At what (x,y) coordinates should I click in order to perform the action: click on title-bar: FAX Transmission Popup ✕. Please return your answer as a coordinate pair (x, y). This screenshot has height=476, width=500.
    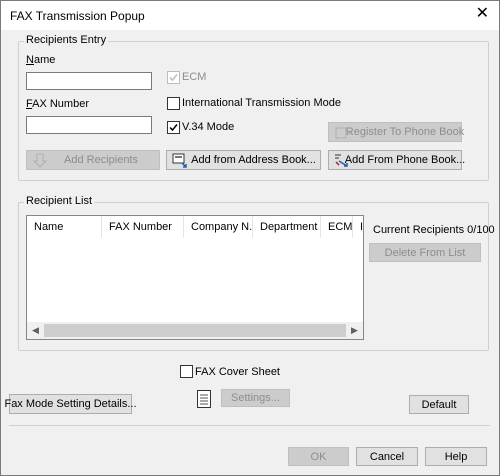
    Looking at the image, I should click on (250, 15).